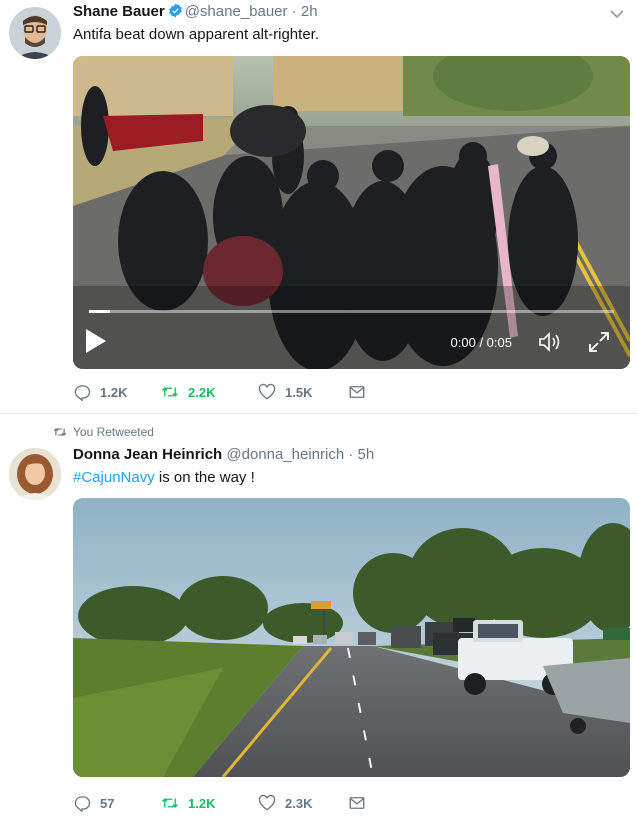  I want to click on play-icon, so click(96, 341).